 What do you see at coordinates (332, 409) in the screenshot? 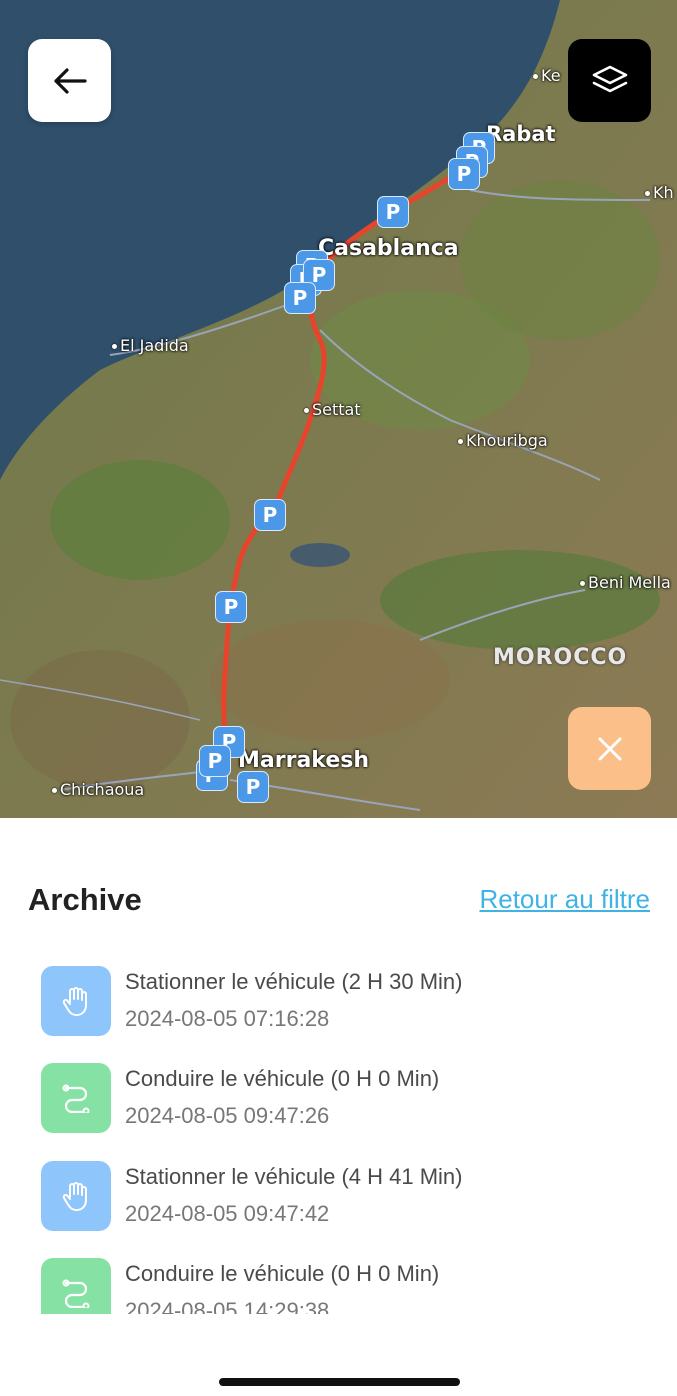
I see `town-label-settat: Settat` at bounding box center [332, 409].